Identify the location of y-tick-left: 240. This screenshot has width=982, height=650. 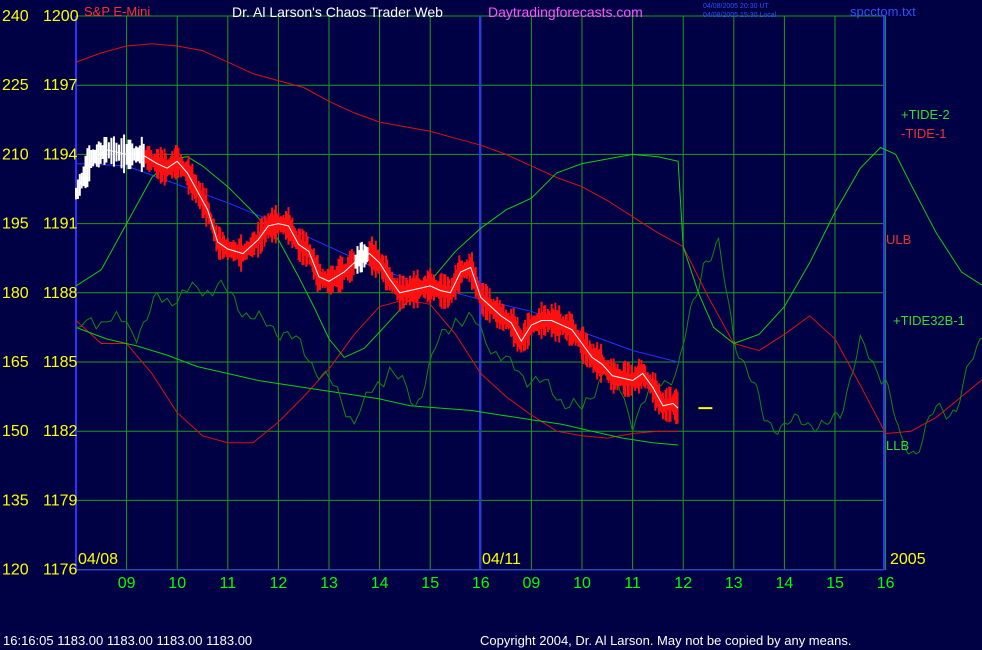
(15, 16).